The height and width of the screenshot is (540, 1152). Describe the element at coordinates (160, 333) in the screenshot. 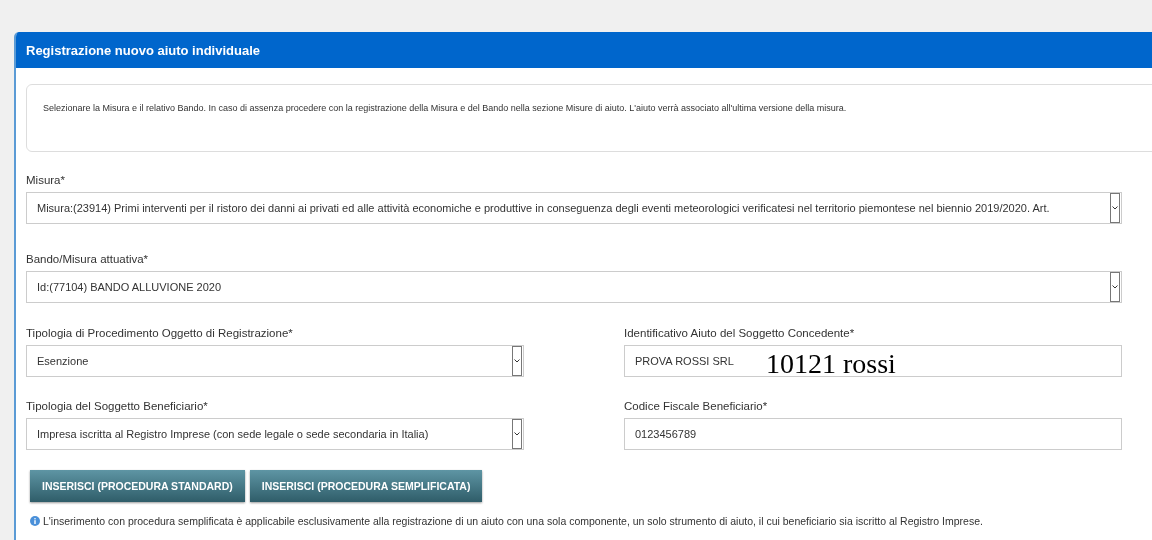

I see `field-label: Tipologia di Procedimento Oggetto di Registrazione*` at that location.